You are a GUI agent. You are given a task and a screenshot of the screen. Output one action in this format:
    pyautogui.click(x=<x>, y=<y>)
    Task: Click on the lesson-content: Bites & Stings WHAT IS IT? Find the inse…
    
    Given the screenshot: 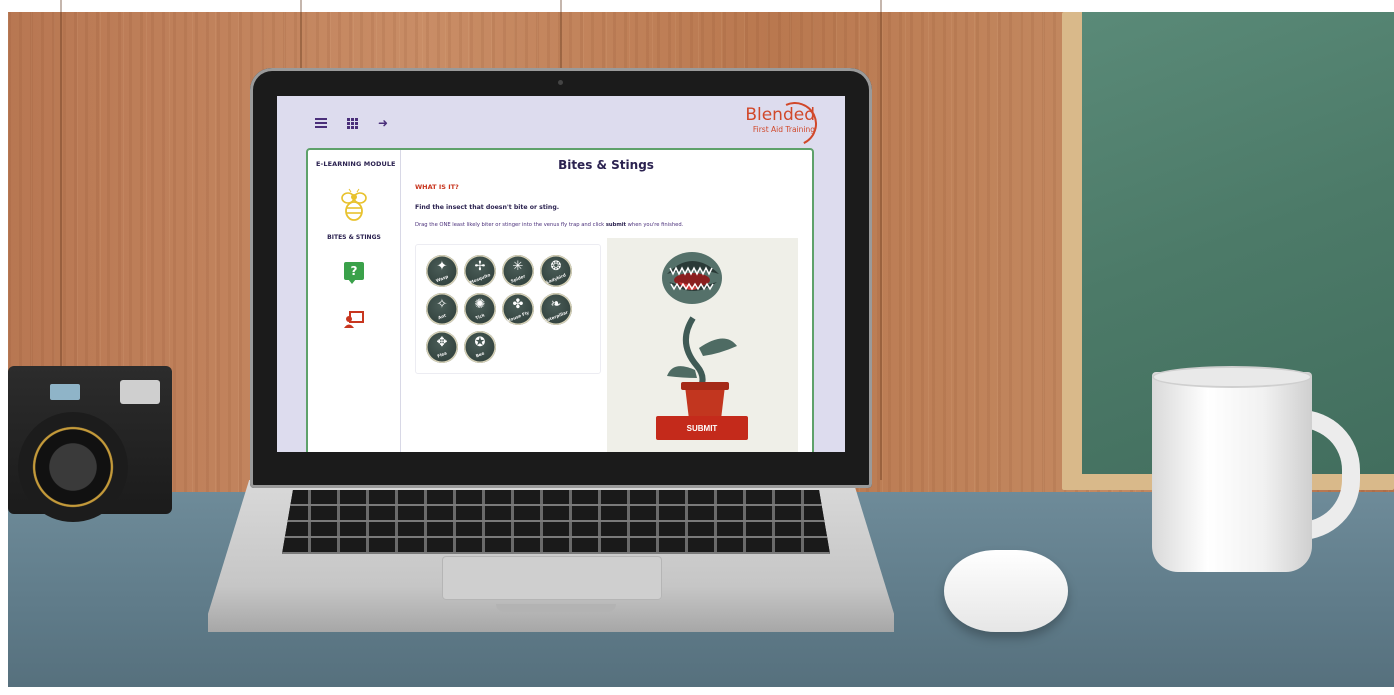 What is the action you would take?
    pyautogui.click(x=606, y=301)
    